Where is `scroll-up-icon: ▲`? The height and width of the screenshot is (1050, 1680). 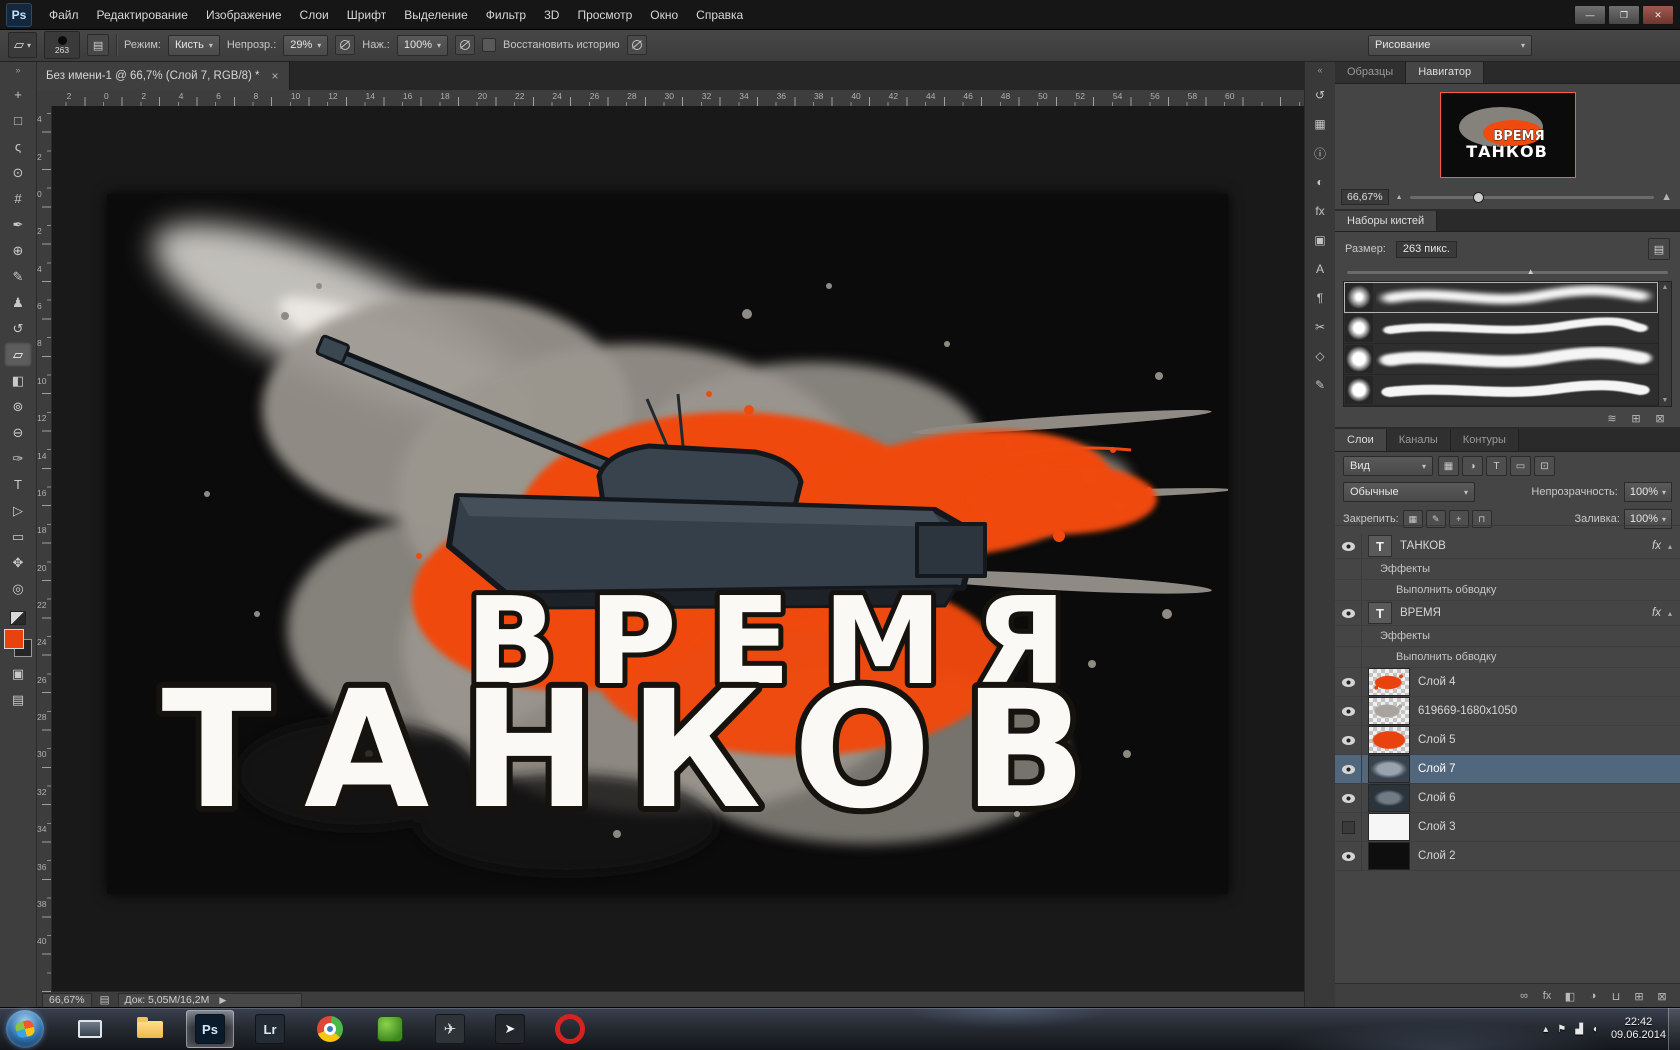
scroll-up-icon: ▲ is located at coordinates (1665, 287).